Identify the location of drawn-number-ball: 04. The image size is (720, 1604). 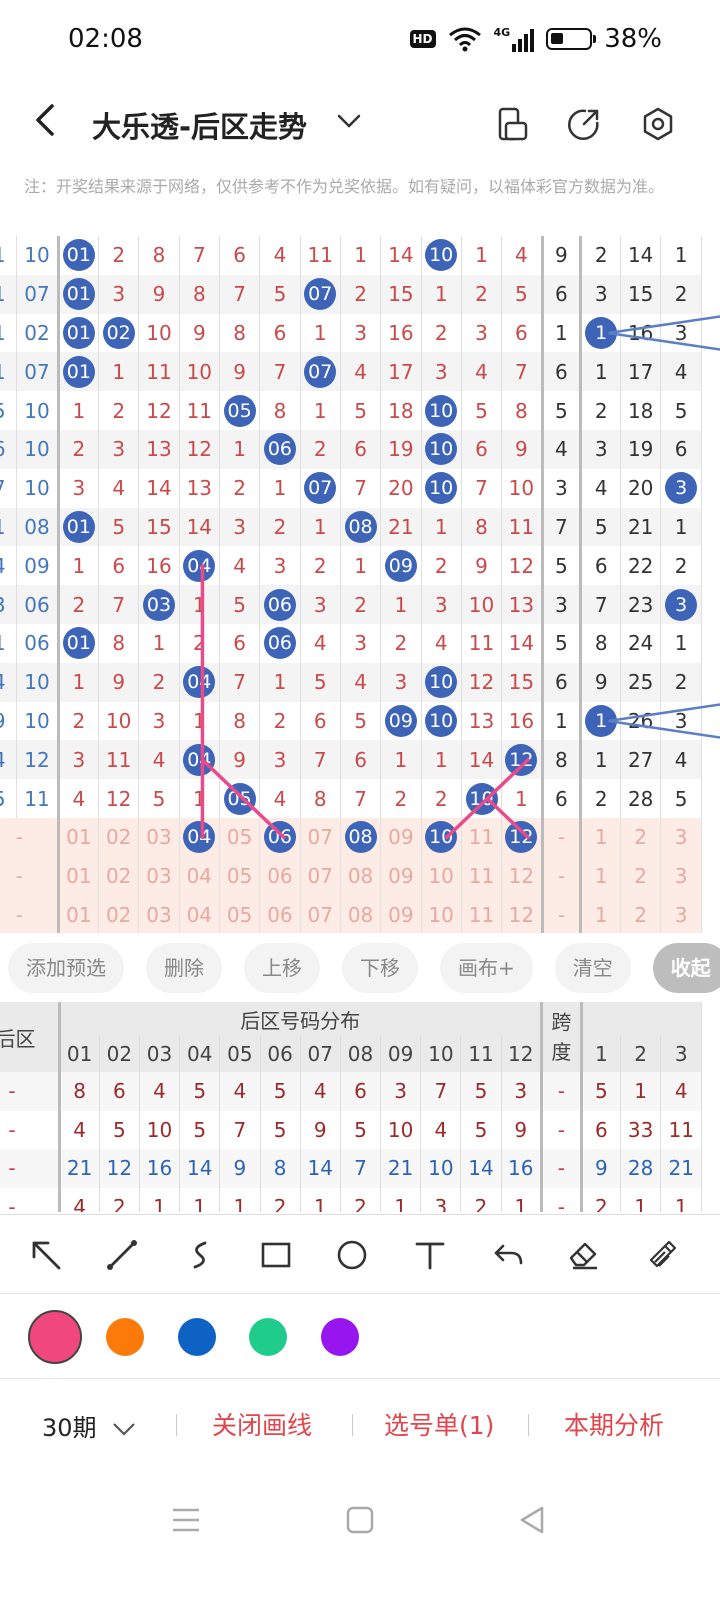
(199, 759).